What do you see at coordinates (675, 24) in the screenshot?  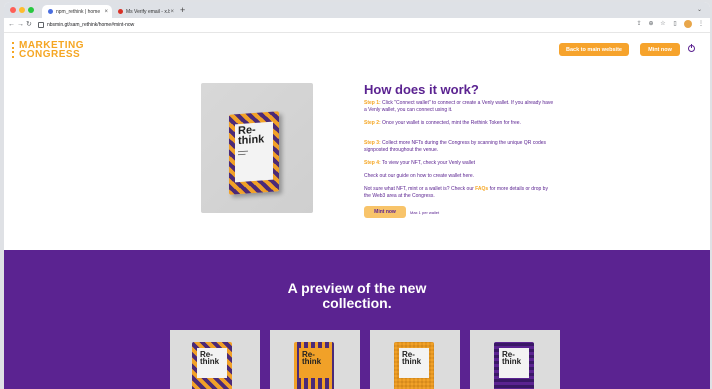 I see `sidebar-icon: ▯` at bounding box center [675, 24].